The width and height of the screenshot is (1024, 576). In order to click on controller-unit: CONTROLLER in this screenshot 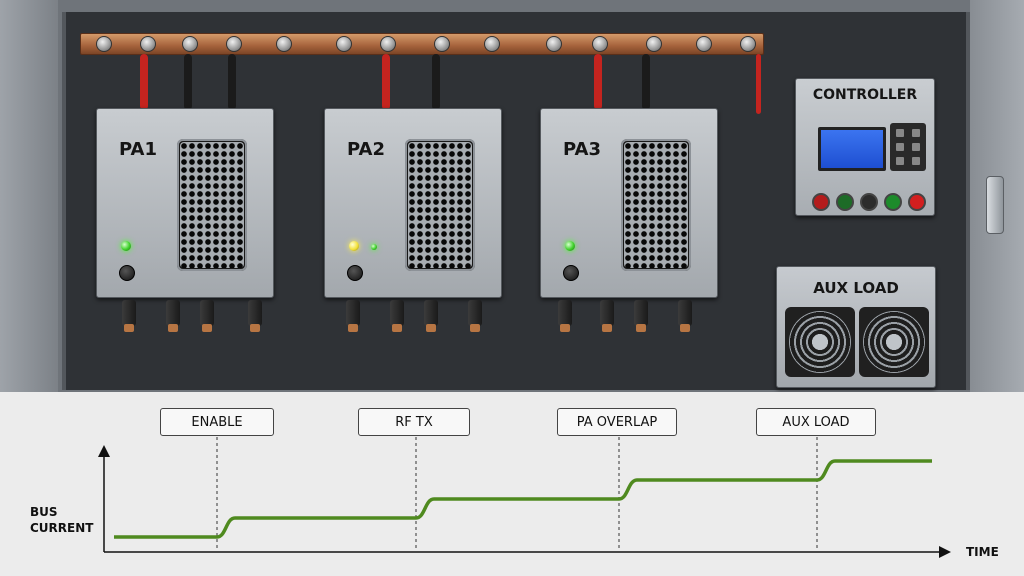, I will do `click(865, 147)`.